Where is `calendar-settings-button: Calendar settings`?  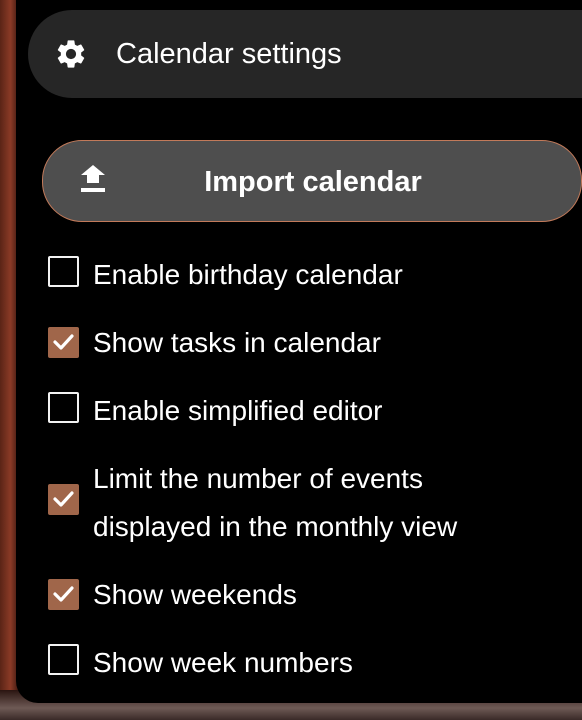
calendar-settings-button: Calendar settings is located at coordinates (305, 54).